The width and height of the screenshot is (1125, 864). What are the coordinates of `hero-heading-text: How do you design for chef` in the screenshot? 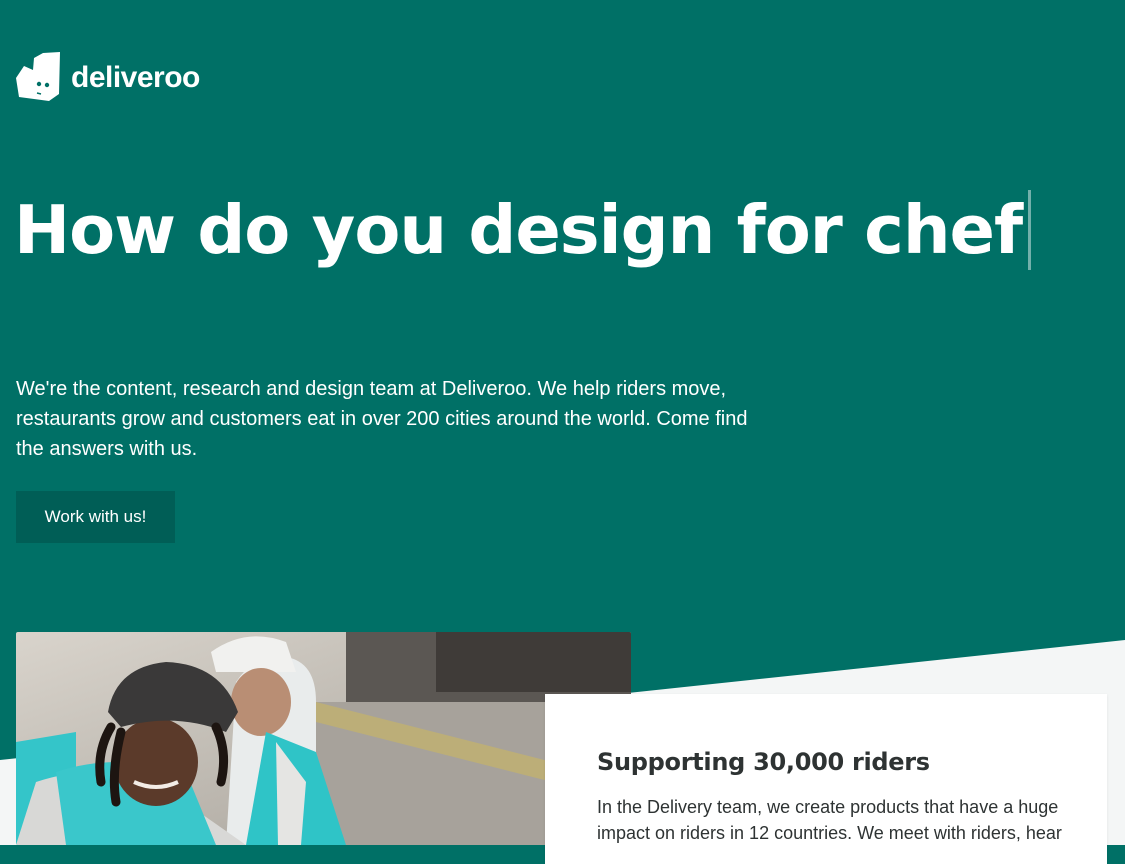 It's located at (518, 230).